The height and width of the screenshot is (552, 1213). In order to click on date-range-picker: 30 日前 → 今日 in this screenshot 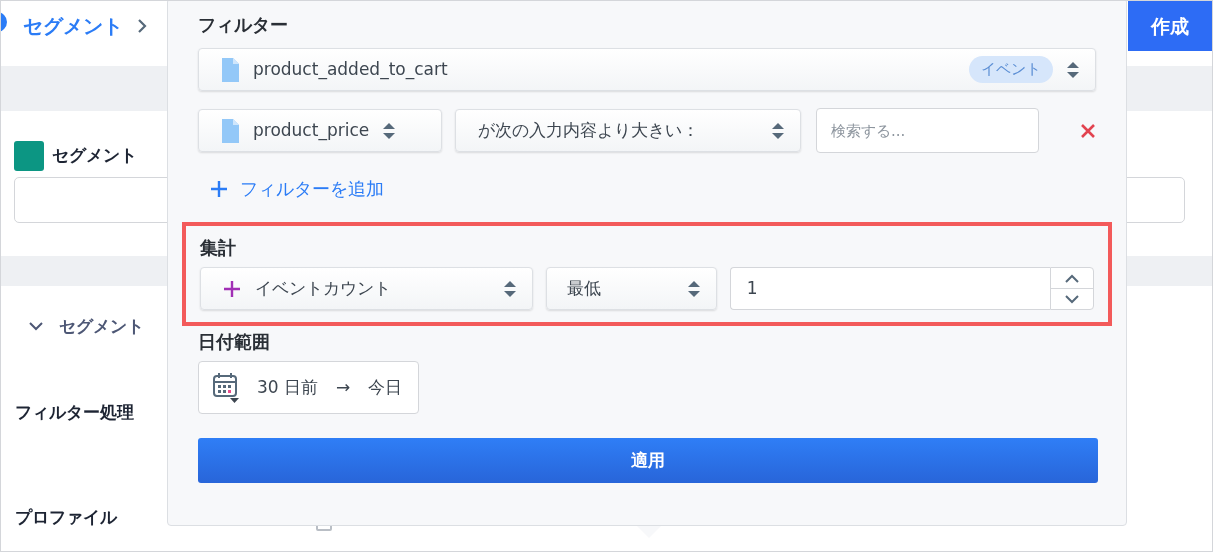, I will do `click(309, 387)`.